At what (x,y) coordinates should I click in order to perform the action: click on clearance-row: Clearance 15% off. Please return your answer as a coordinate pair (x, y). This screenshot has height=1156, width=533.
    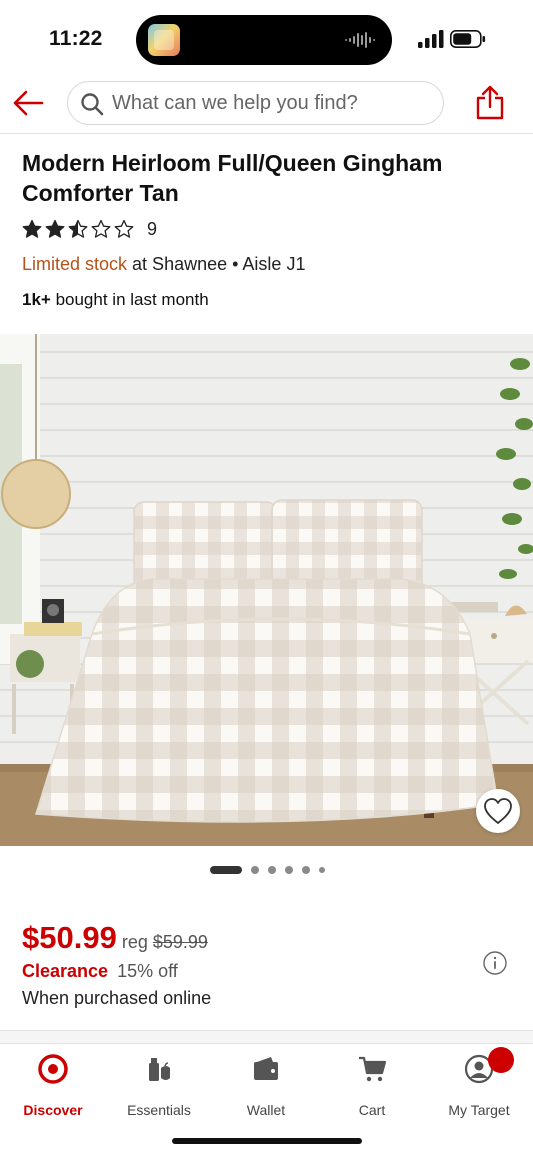
    Looking at the image, I should click on (100, 971).